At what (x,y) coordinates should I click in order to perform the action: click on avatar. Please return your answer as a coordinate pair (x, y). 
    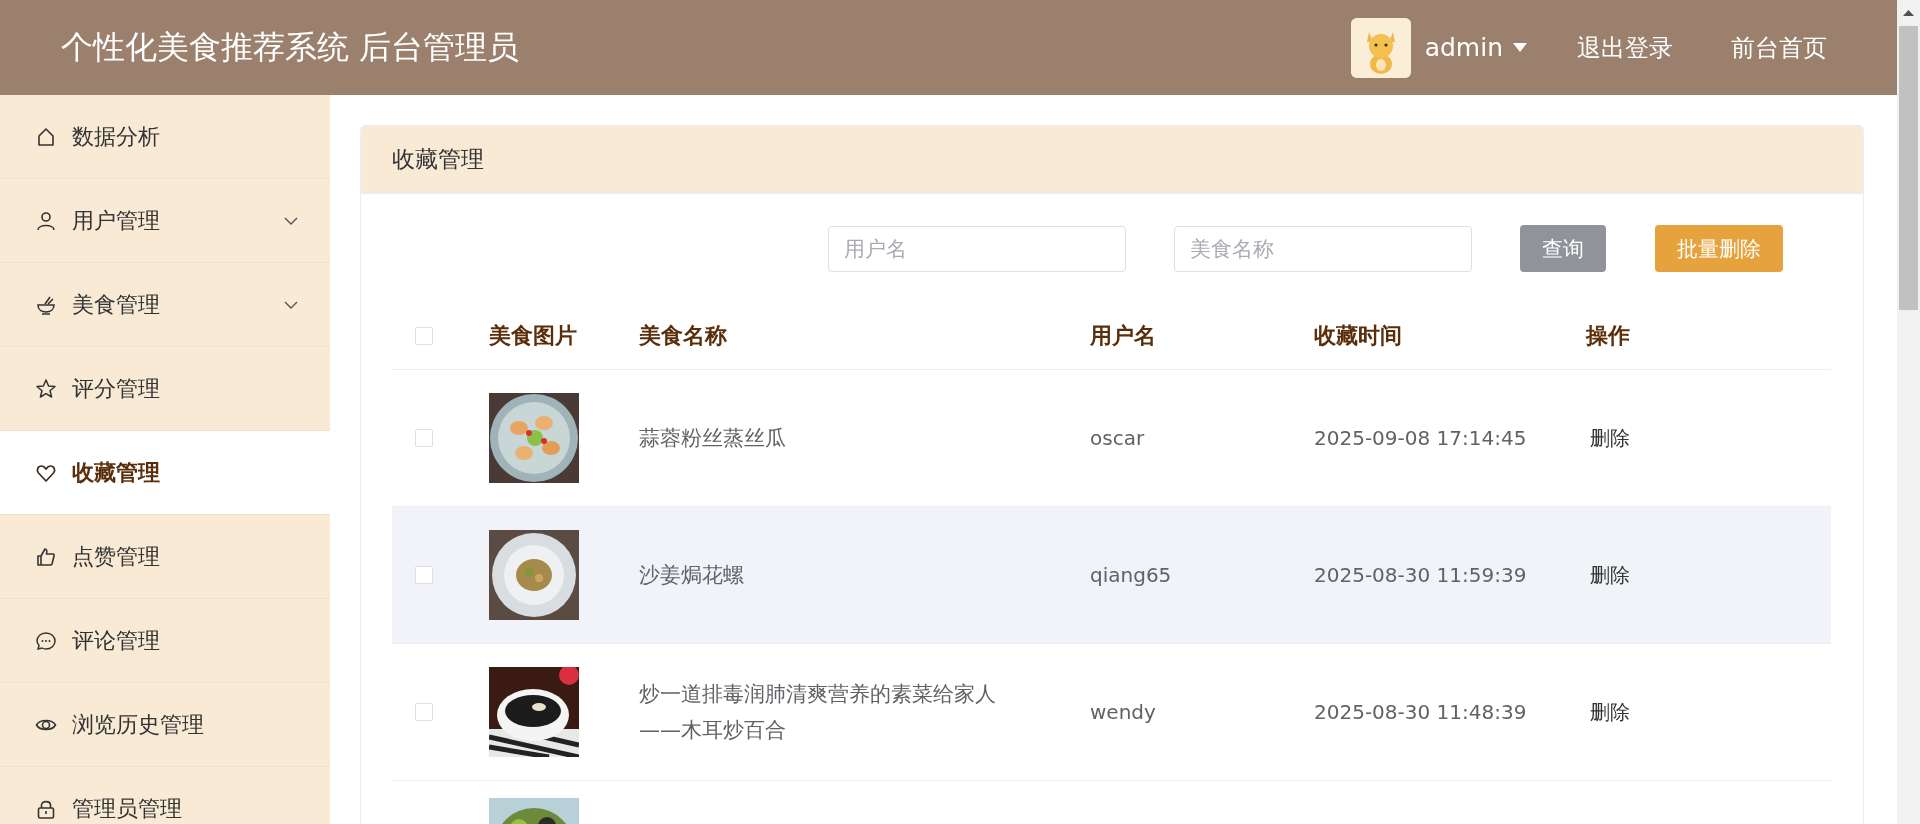
    Looking at the image, I should click on (1380, 47).